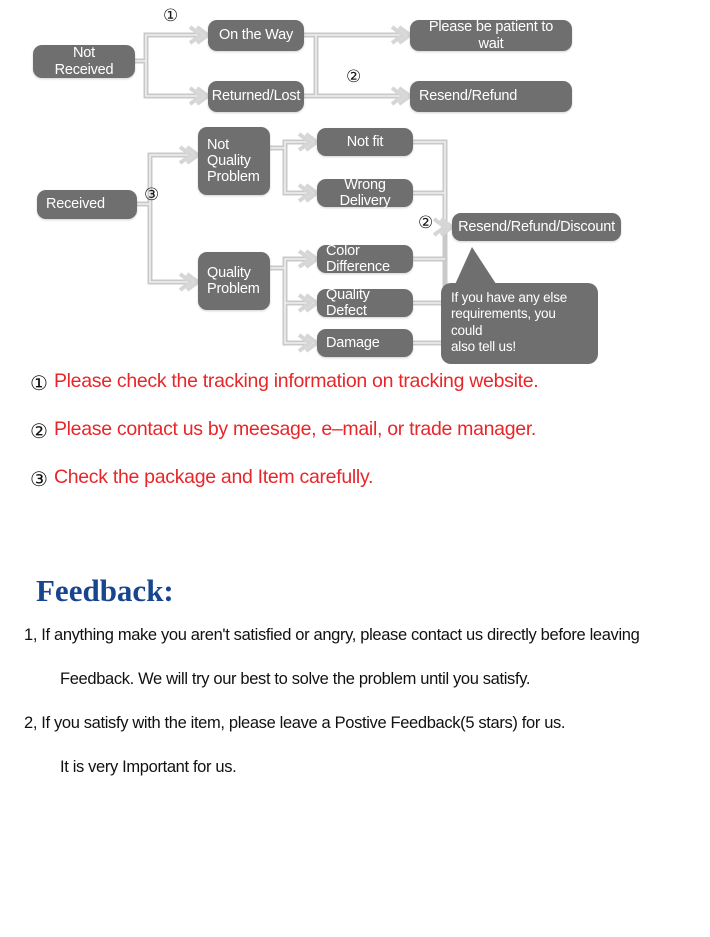 This screenshot has width=710, height=937. Describe the element at coordinates (491, 35) in the screenshot. I see `flowchart-node-please-wait: Please be patient to wait` at that location.